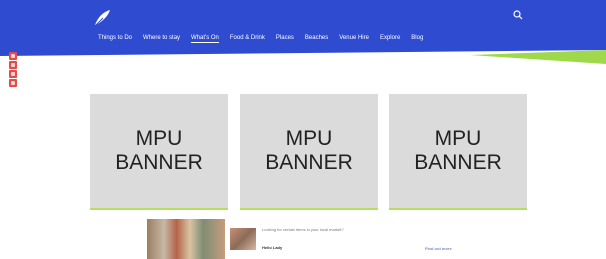 The width and height of the screenshot is (606, 259). Describe the element at coordinates (186, 239) in the screenshot. I see `promo-image` at that location.